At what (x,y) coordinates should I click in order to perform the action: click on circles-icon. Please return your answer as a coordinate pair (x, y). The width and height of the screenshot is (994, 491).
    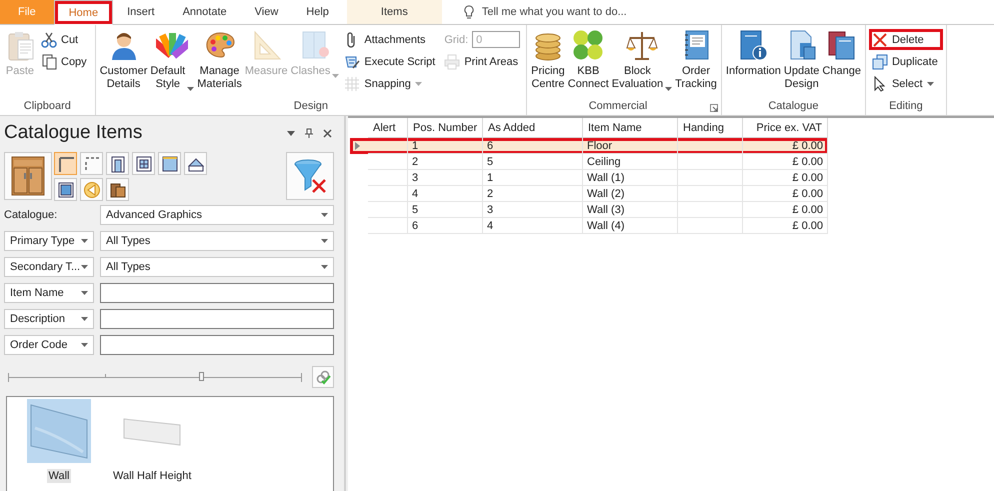
    Looking at the image, I should click on (588, 45).